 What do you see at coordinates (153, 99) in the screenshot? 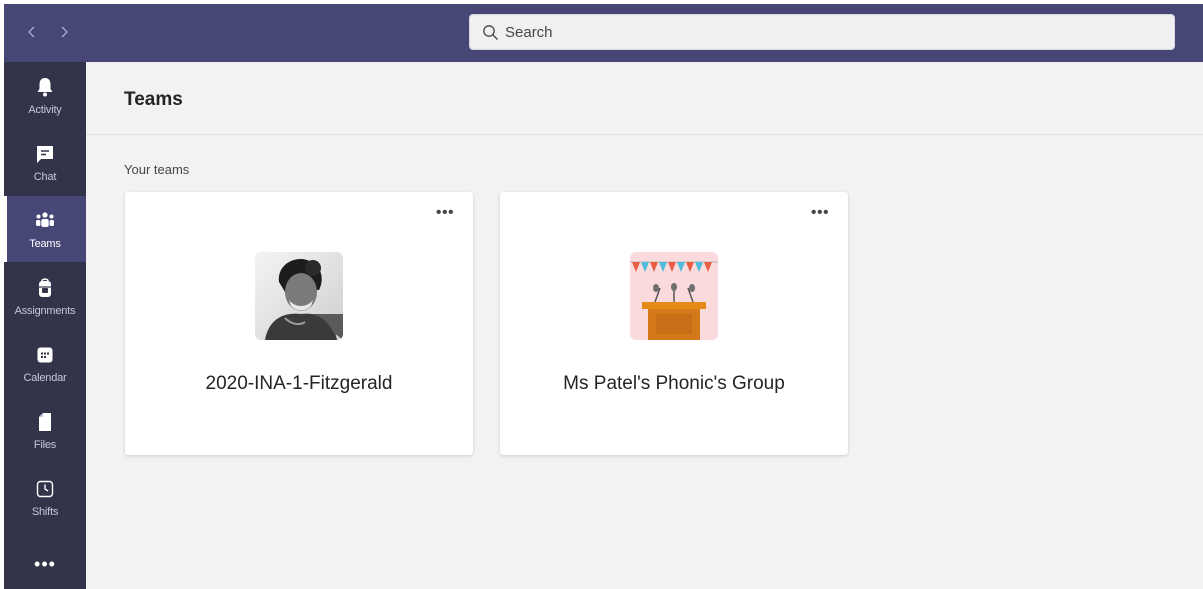
I see `page-title: Teams` at bounding box center [153, 99].